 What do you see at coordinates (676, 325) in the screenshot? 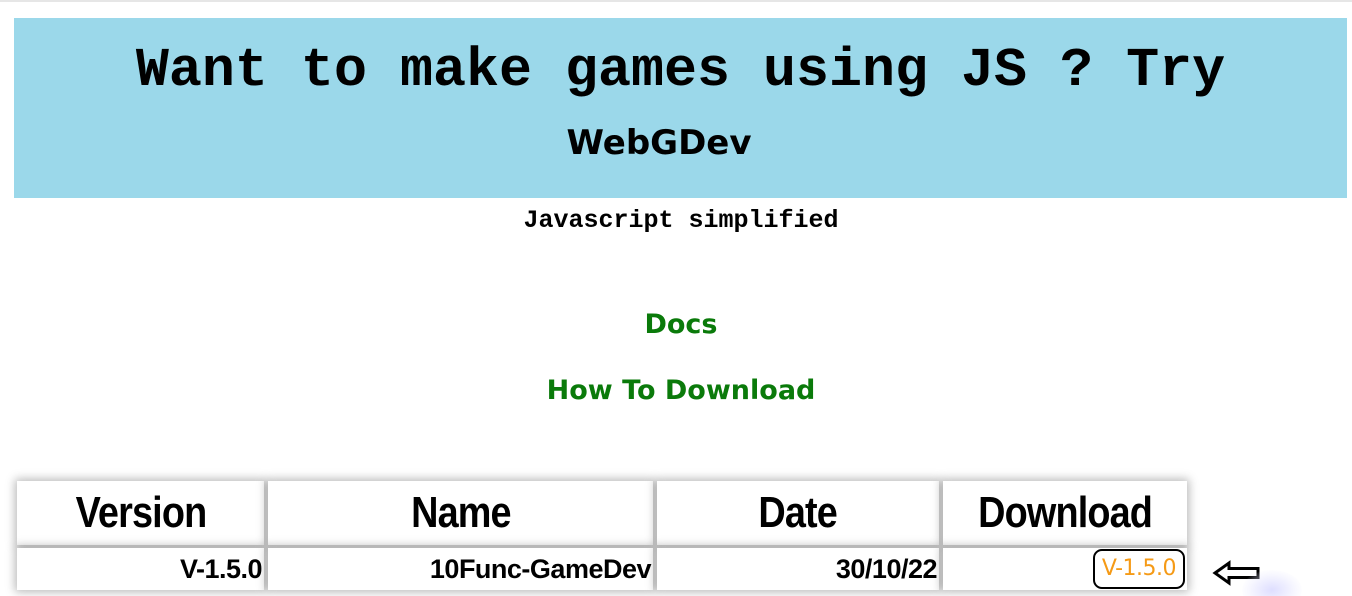
I see `docs-link: Docs` at bounding box center [676, 325].